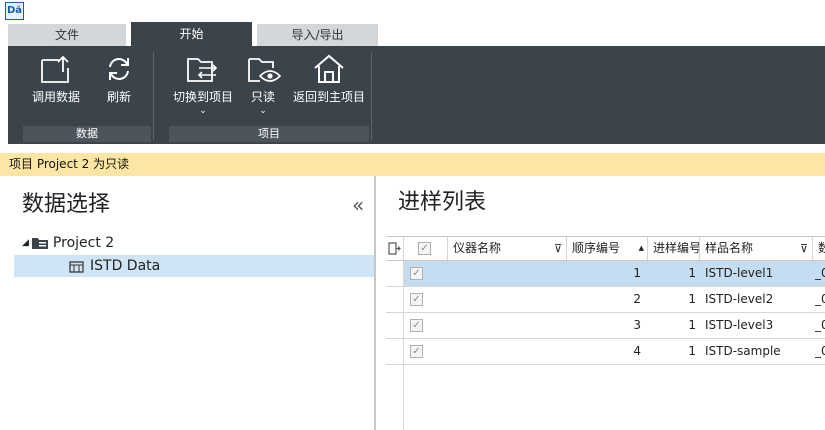  Describe the element at coordinates (264, 85) in the screenshot. I see `read-only-button: 只读 ⌄` at that location.